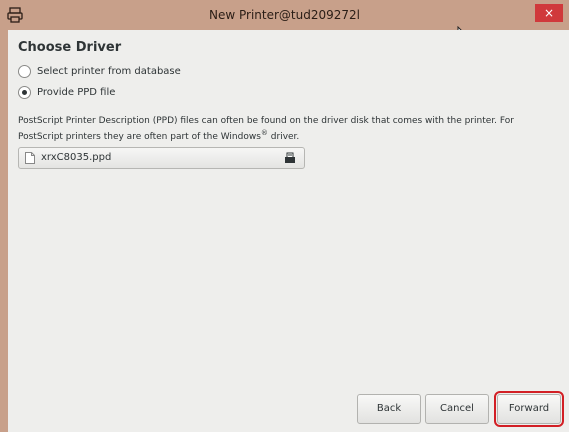 This screenshot has width=569, height=432. Describe the element at coordinates (161, 158) in the screenshot. I see `ppd-file-chooser: xrxC8035.ppd` at that location.